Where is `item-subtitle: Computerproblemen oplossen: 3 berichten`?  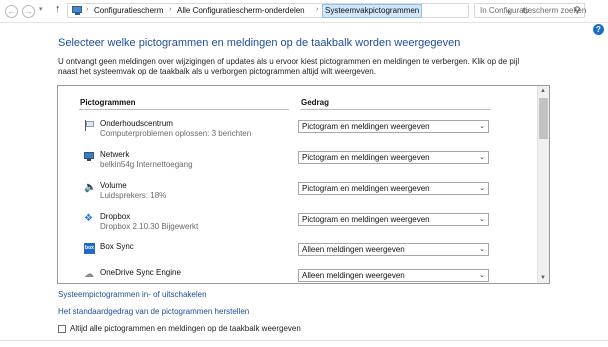
item-subtitle: Computerproblemen oplossen: 3 berichten is located at coordinates (176, 133).